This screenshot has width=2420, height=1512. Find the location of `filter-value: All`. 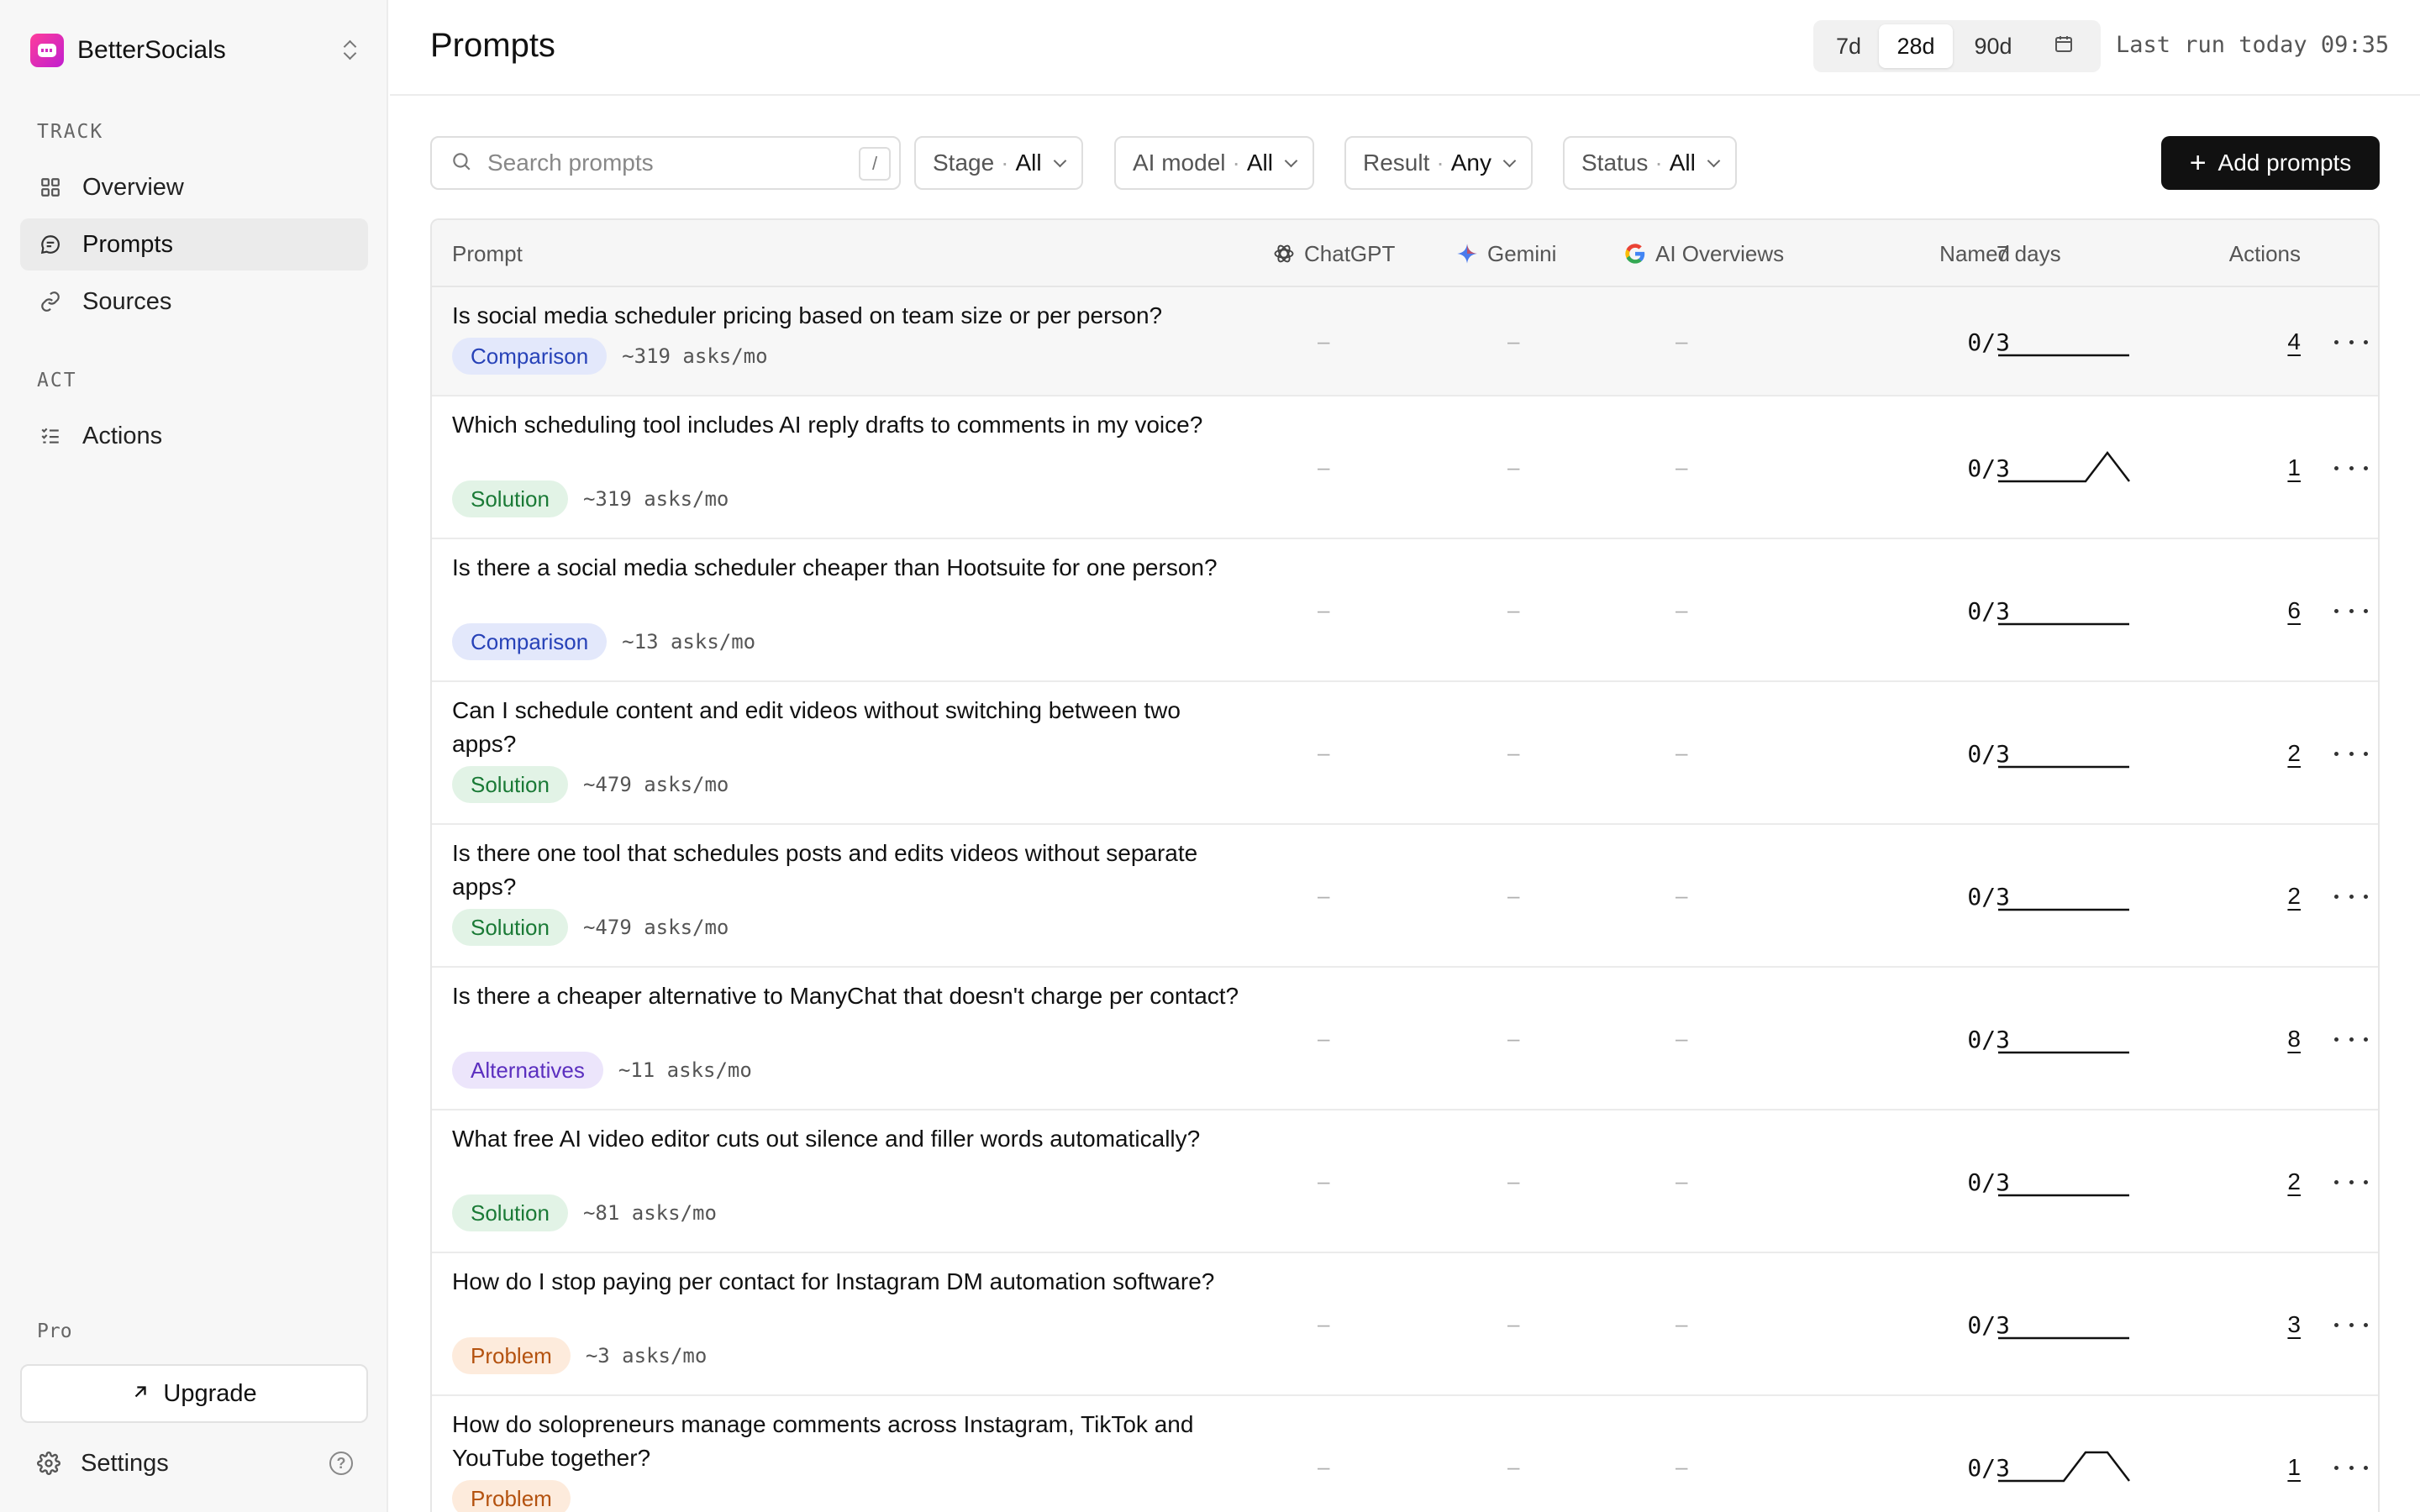

filter-value: All is located at coordinates (1028, 163).